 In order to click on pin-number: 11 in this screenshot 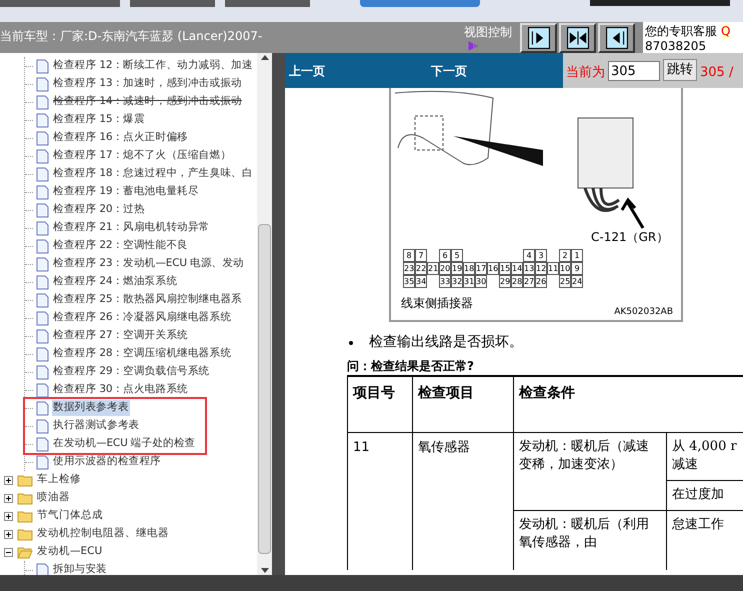, I will do `click(553, 268)`.